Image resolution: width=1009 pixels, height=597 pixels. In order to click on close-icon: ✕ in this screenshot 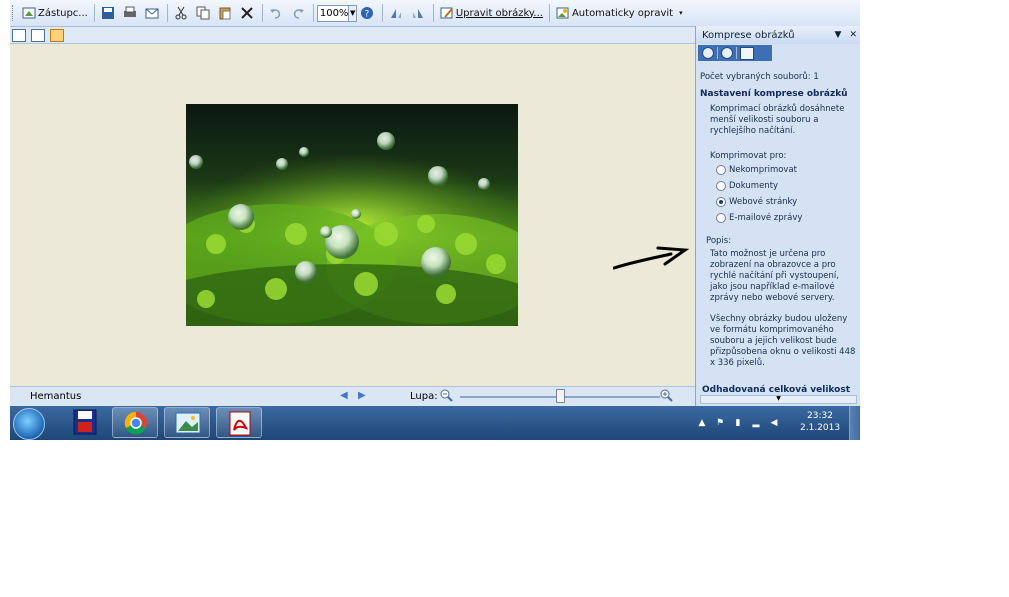, I will do `click(853, 35)`.